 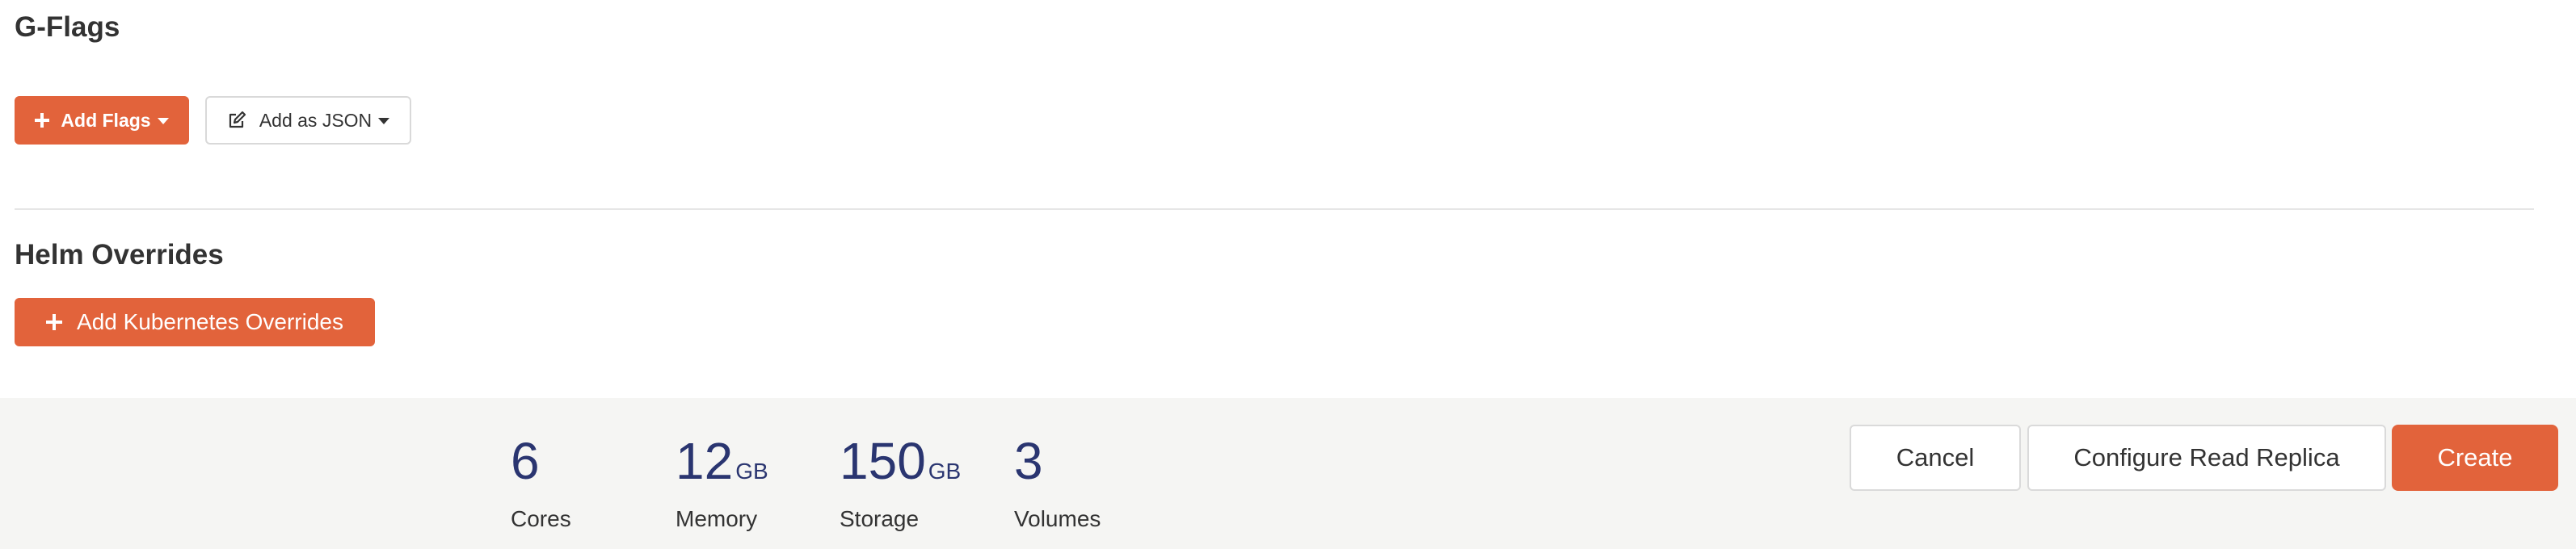 What do you see at coordinates (210, 321) in the screenshot?
I see `add-kubernetes-overrides-label: Add Kubernetes Overrides` at bounding box center [210, 321].